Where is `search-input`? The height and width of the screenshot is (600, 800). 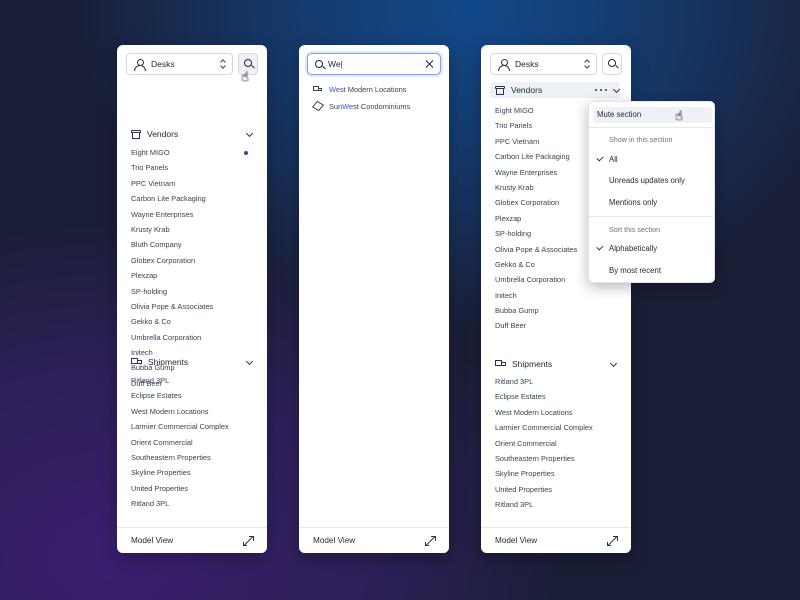
search-input is located at coordinates (374, 64).